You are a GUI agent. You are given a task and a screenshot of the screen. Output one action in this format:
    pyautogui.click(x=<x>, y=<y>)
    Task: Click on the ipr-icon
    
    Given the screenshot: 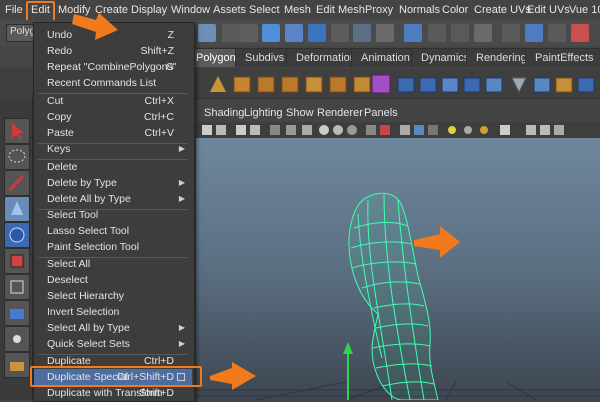 What is the action you would take?
    pyautogui.click(x=460, y=33)
    